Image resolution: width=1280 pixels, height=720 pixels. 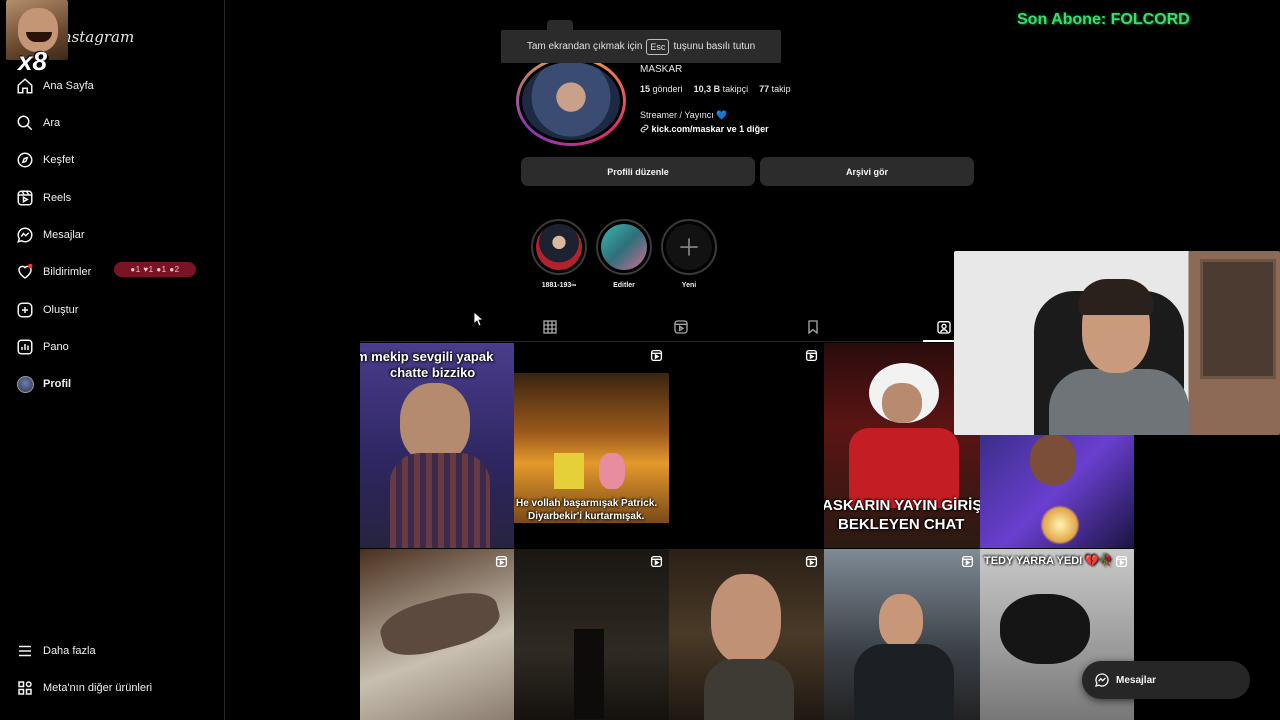 I want to click on messages-floating-button: Mesajlar, so click(x=1166, y=680).